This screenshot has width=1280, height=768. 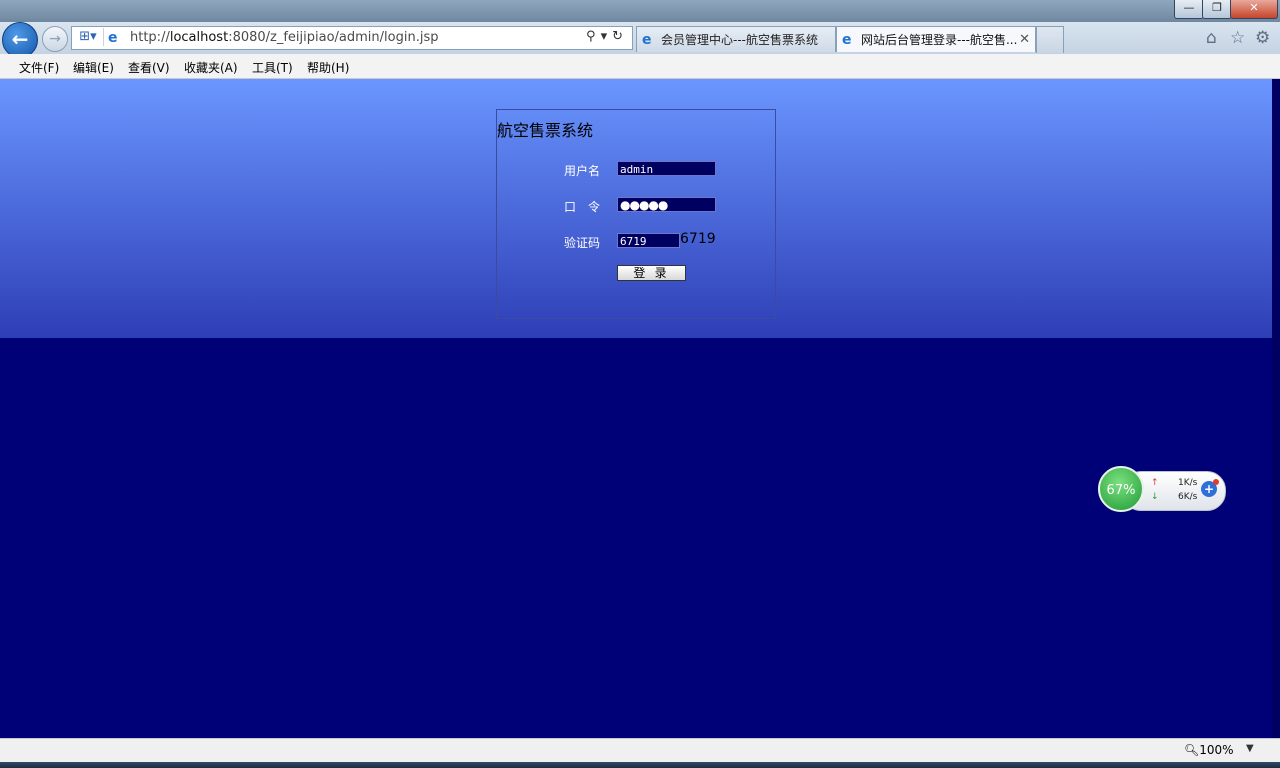 What do you see at coordinates (1188, 497) in the screenshot?
I see `download-speed: 6K/s` at bounding box center [1188, 497].